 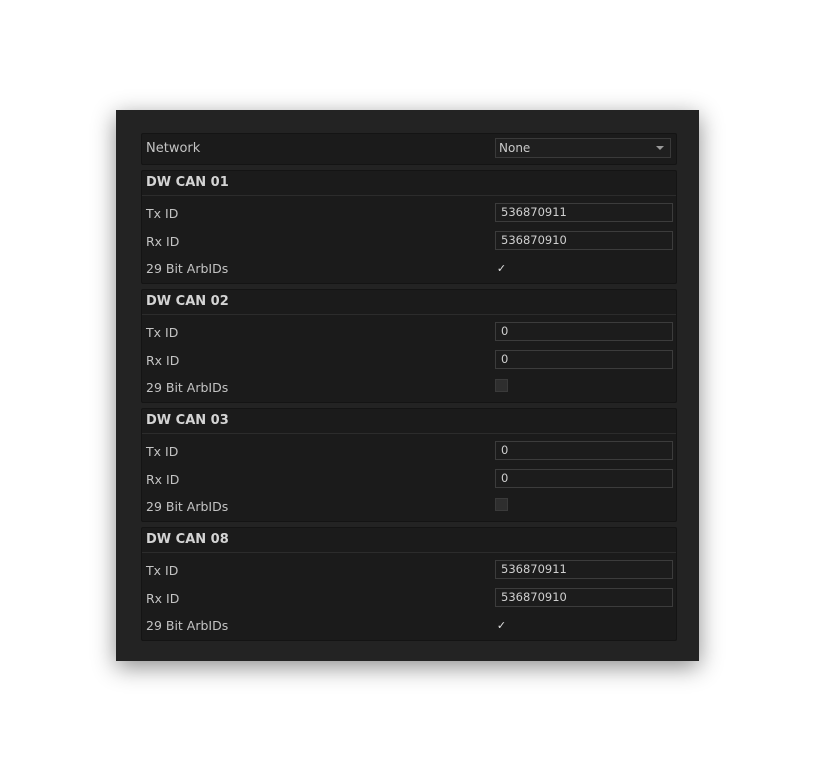 I want to click on group-title: DW CAN 02, so click(x=187, y=301).